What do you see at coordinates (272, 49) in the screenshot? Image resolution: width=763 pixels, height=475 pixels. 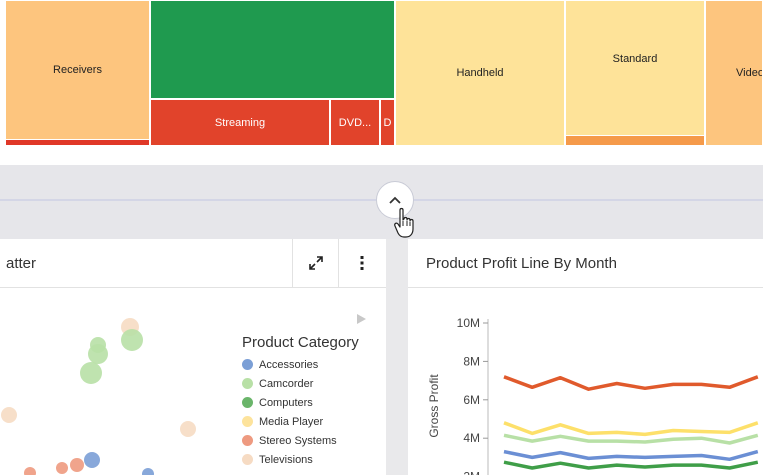 I see `treemap-tile-green` at bounding box center [272, 49].